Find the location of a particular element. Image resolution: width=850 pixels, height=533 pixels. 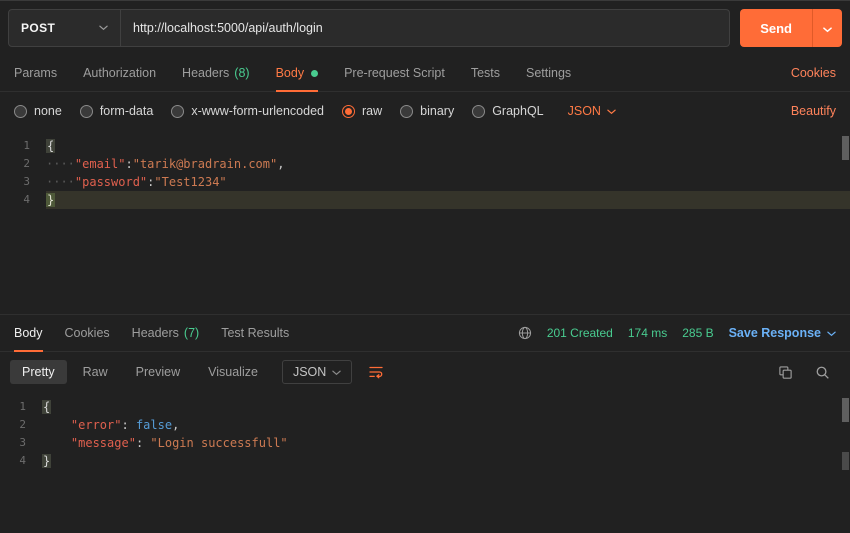

url-input: http://localhost:5000/api/auth/login is located at coordinates (425, 28).